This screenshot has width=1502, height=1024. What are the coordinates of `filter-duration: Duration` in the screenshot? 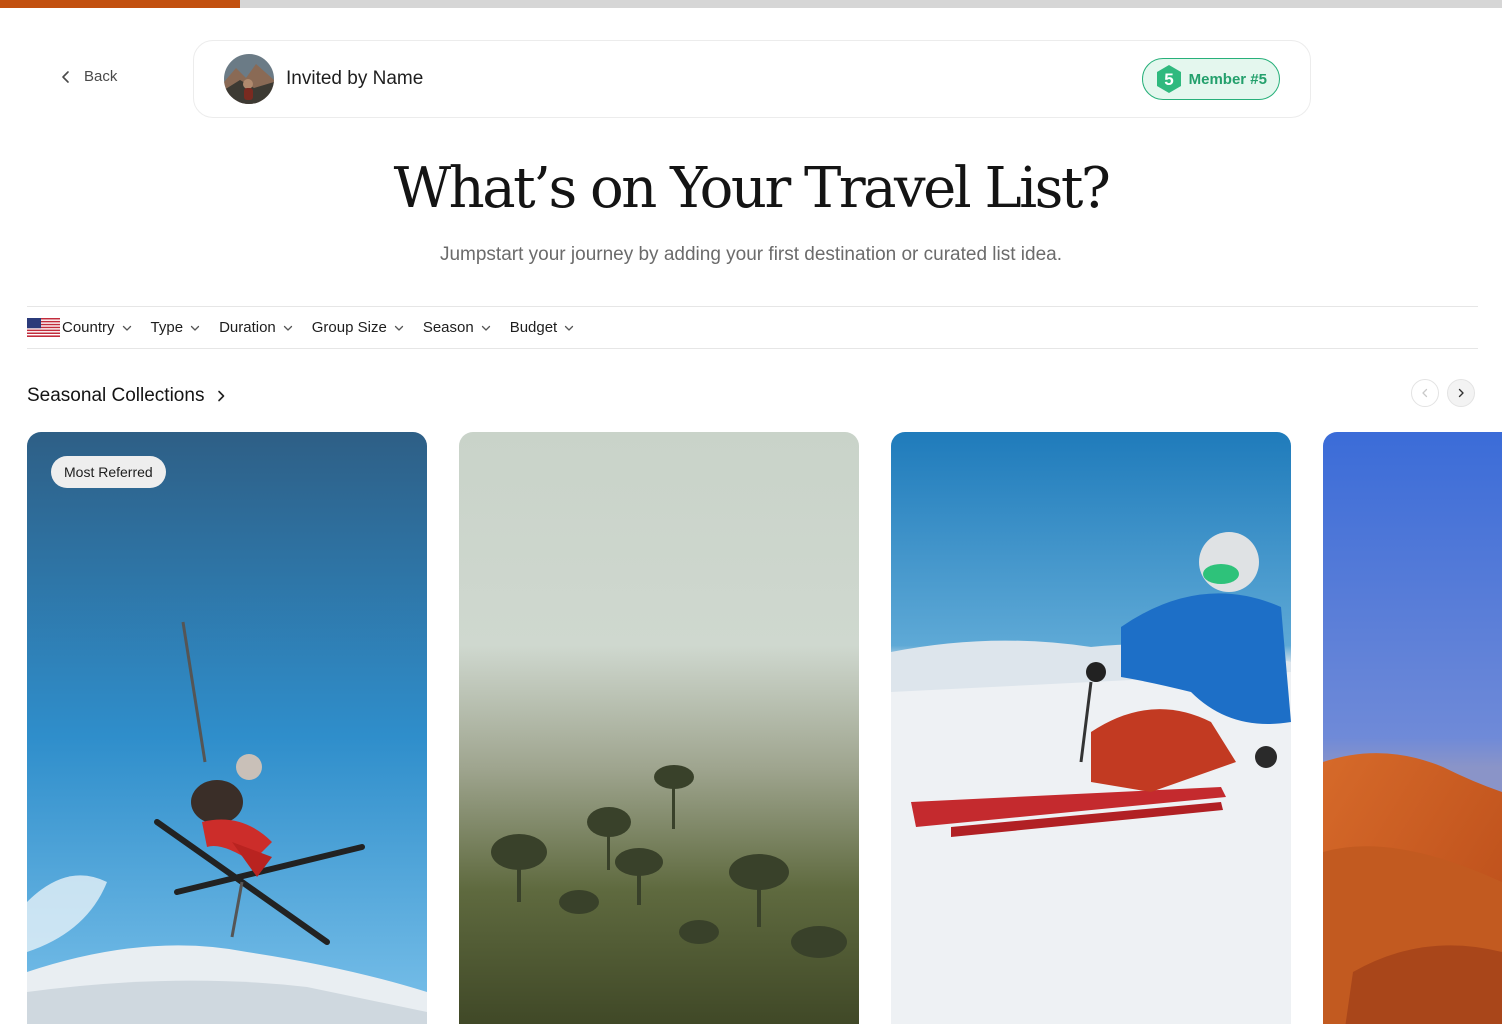 It's located at (256, 327).